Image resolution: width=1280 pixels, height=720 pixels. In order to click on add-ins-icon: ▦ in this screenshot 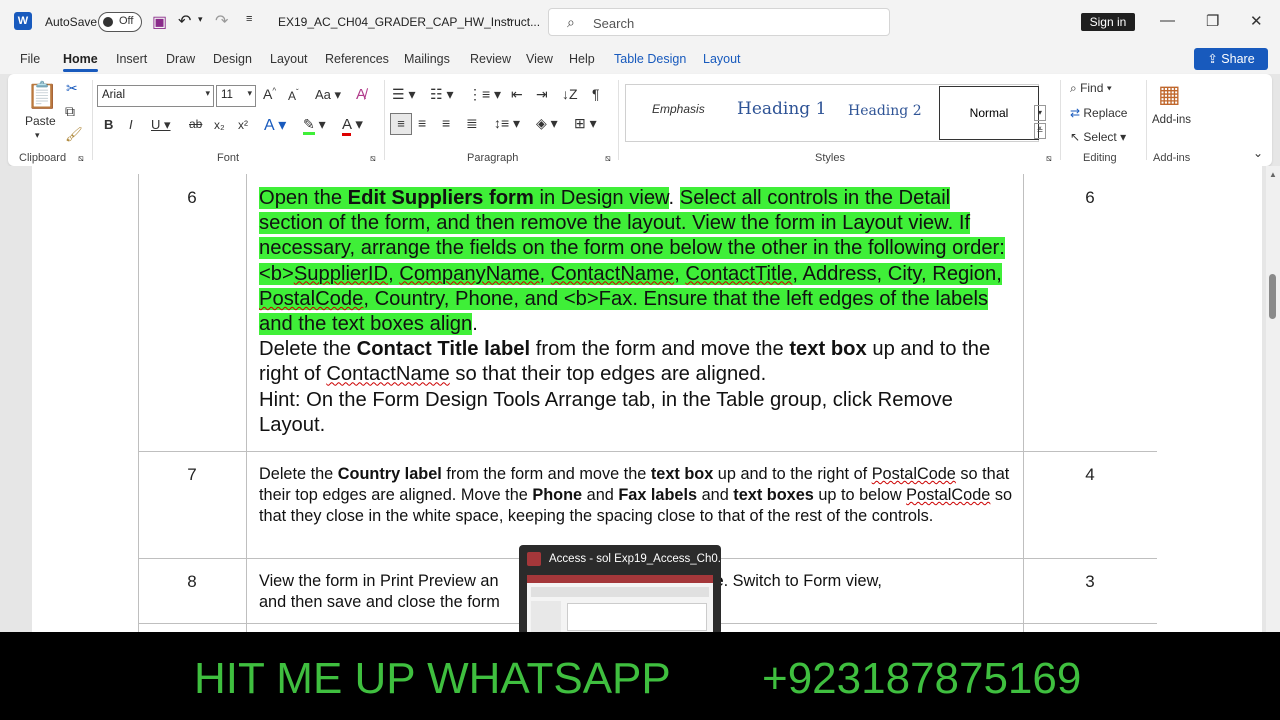, I will do `click(1169, 94)`.